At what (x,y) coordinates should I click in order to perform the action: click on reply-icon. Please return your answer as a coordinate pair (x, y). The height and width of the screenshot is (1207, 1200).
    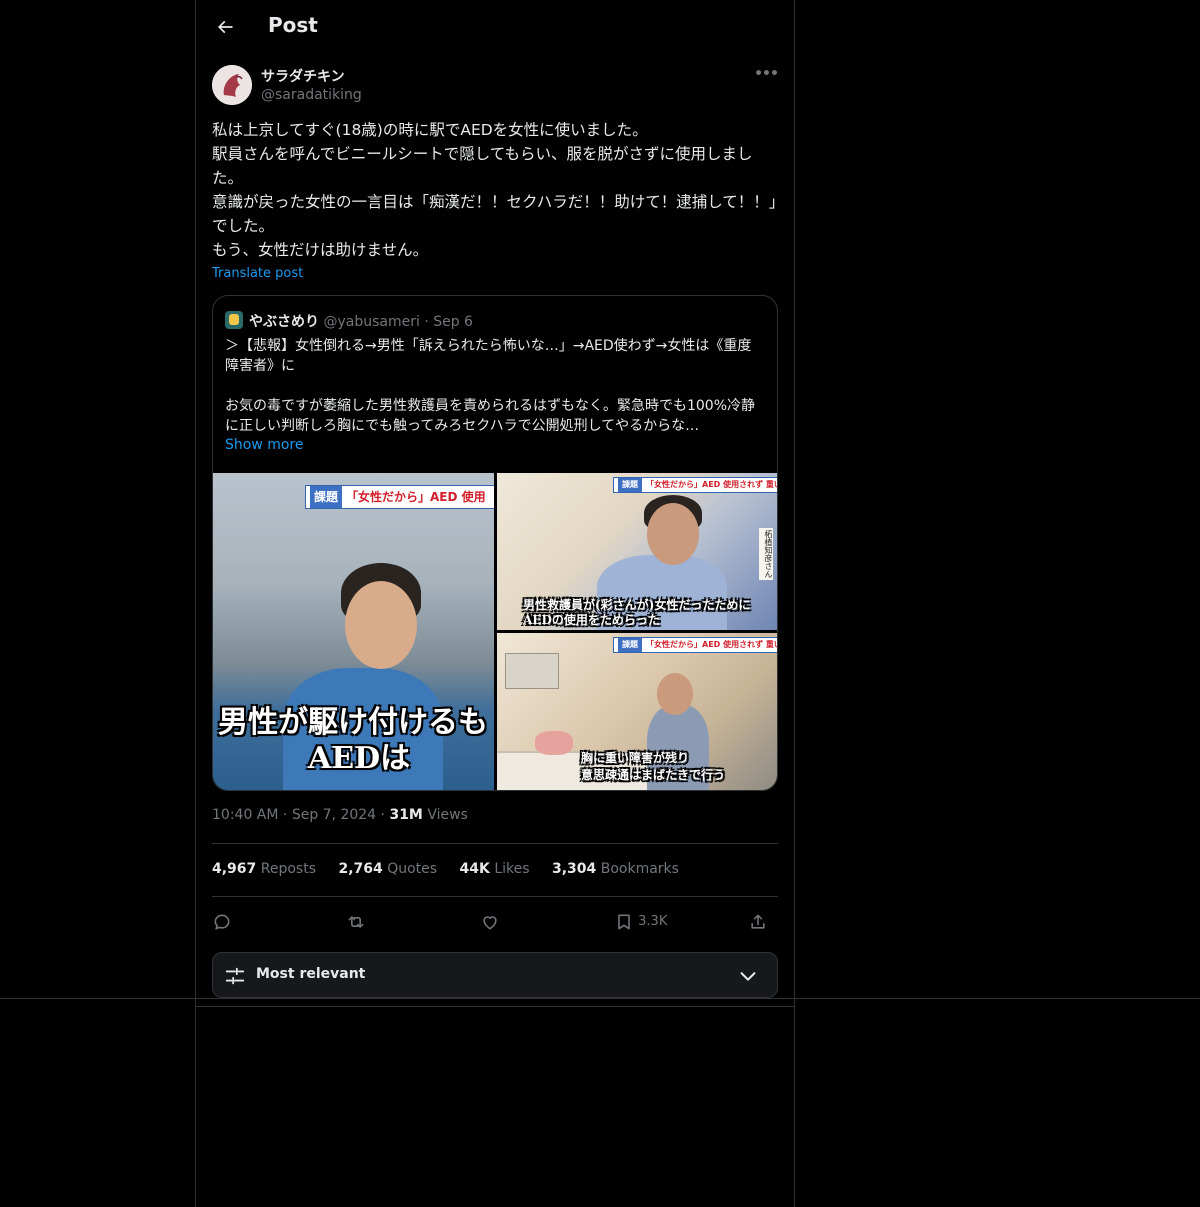
    Looking at the image, I should click on (222, 921).